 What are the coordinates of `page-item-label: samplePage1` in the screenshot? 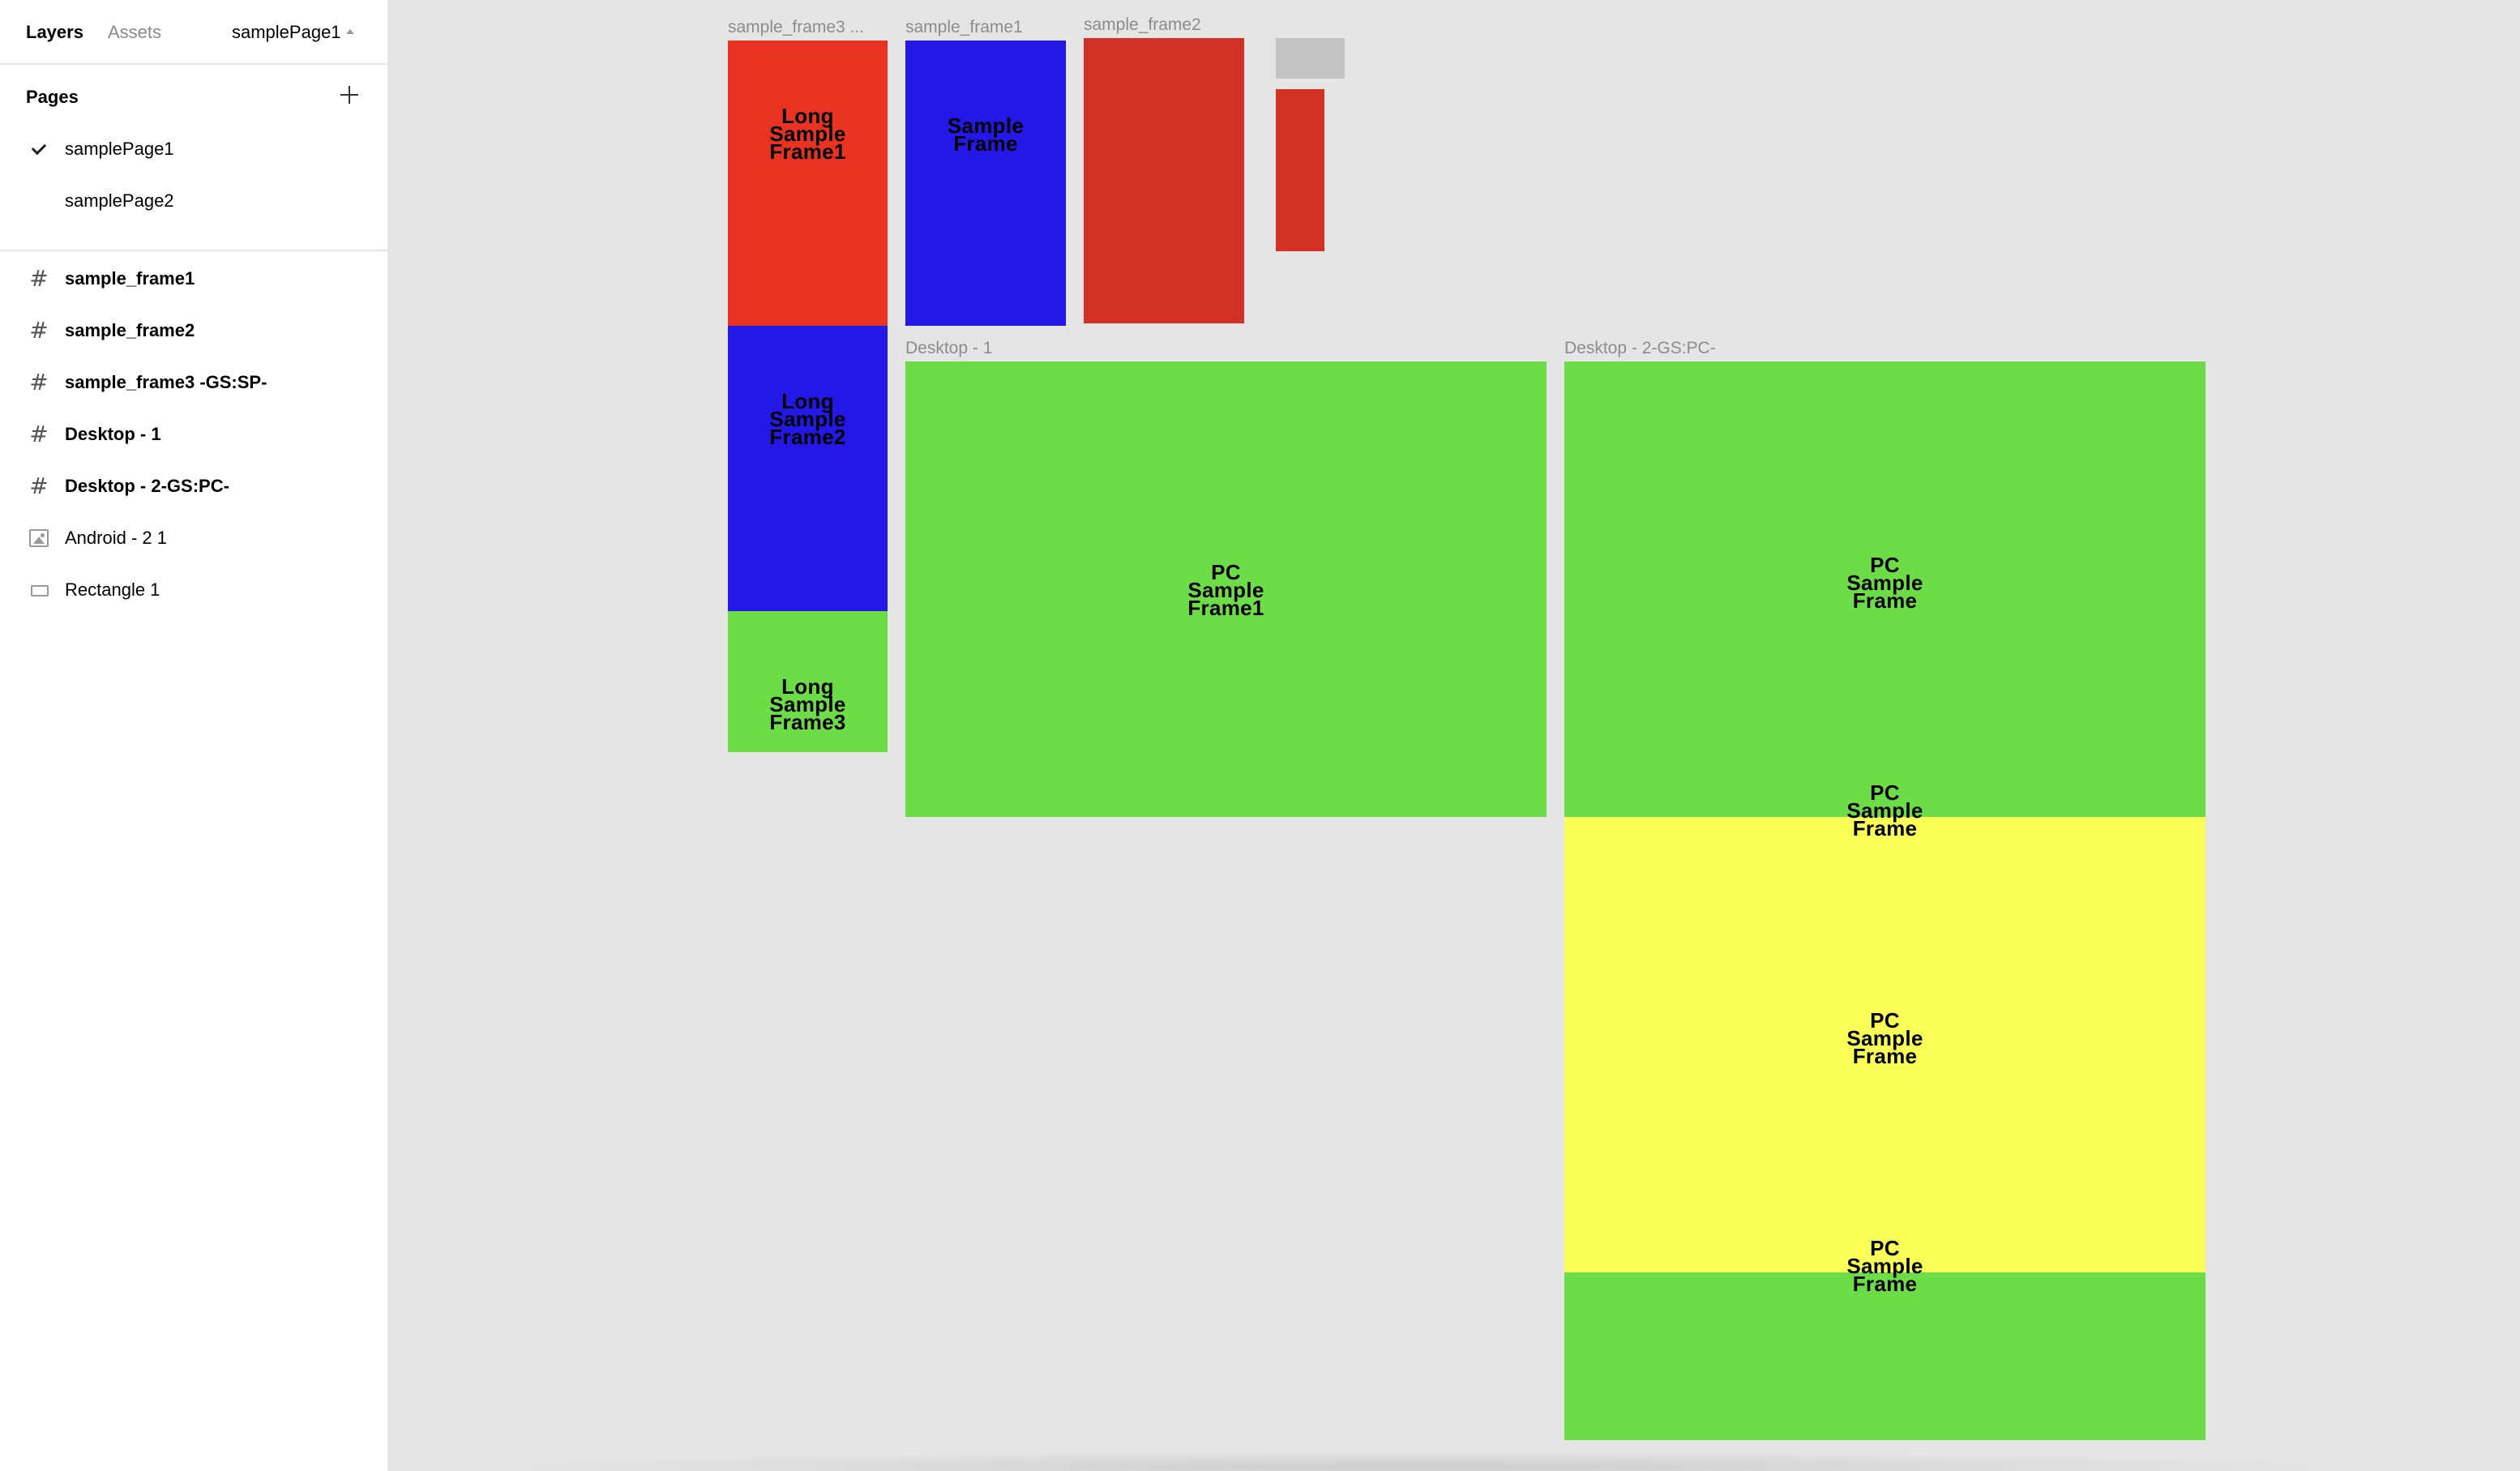 It's located at (119, 149).